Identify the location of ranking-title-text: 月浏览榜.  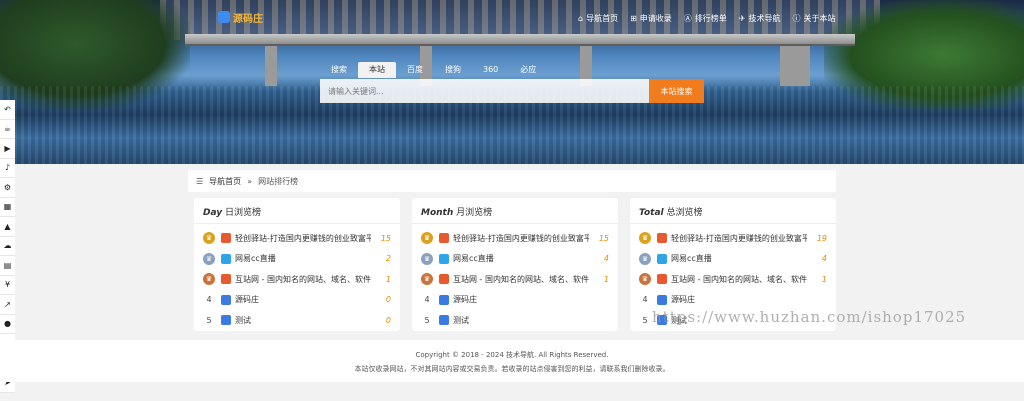
(474, 213).